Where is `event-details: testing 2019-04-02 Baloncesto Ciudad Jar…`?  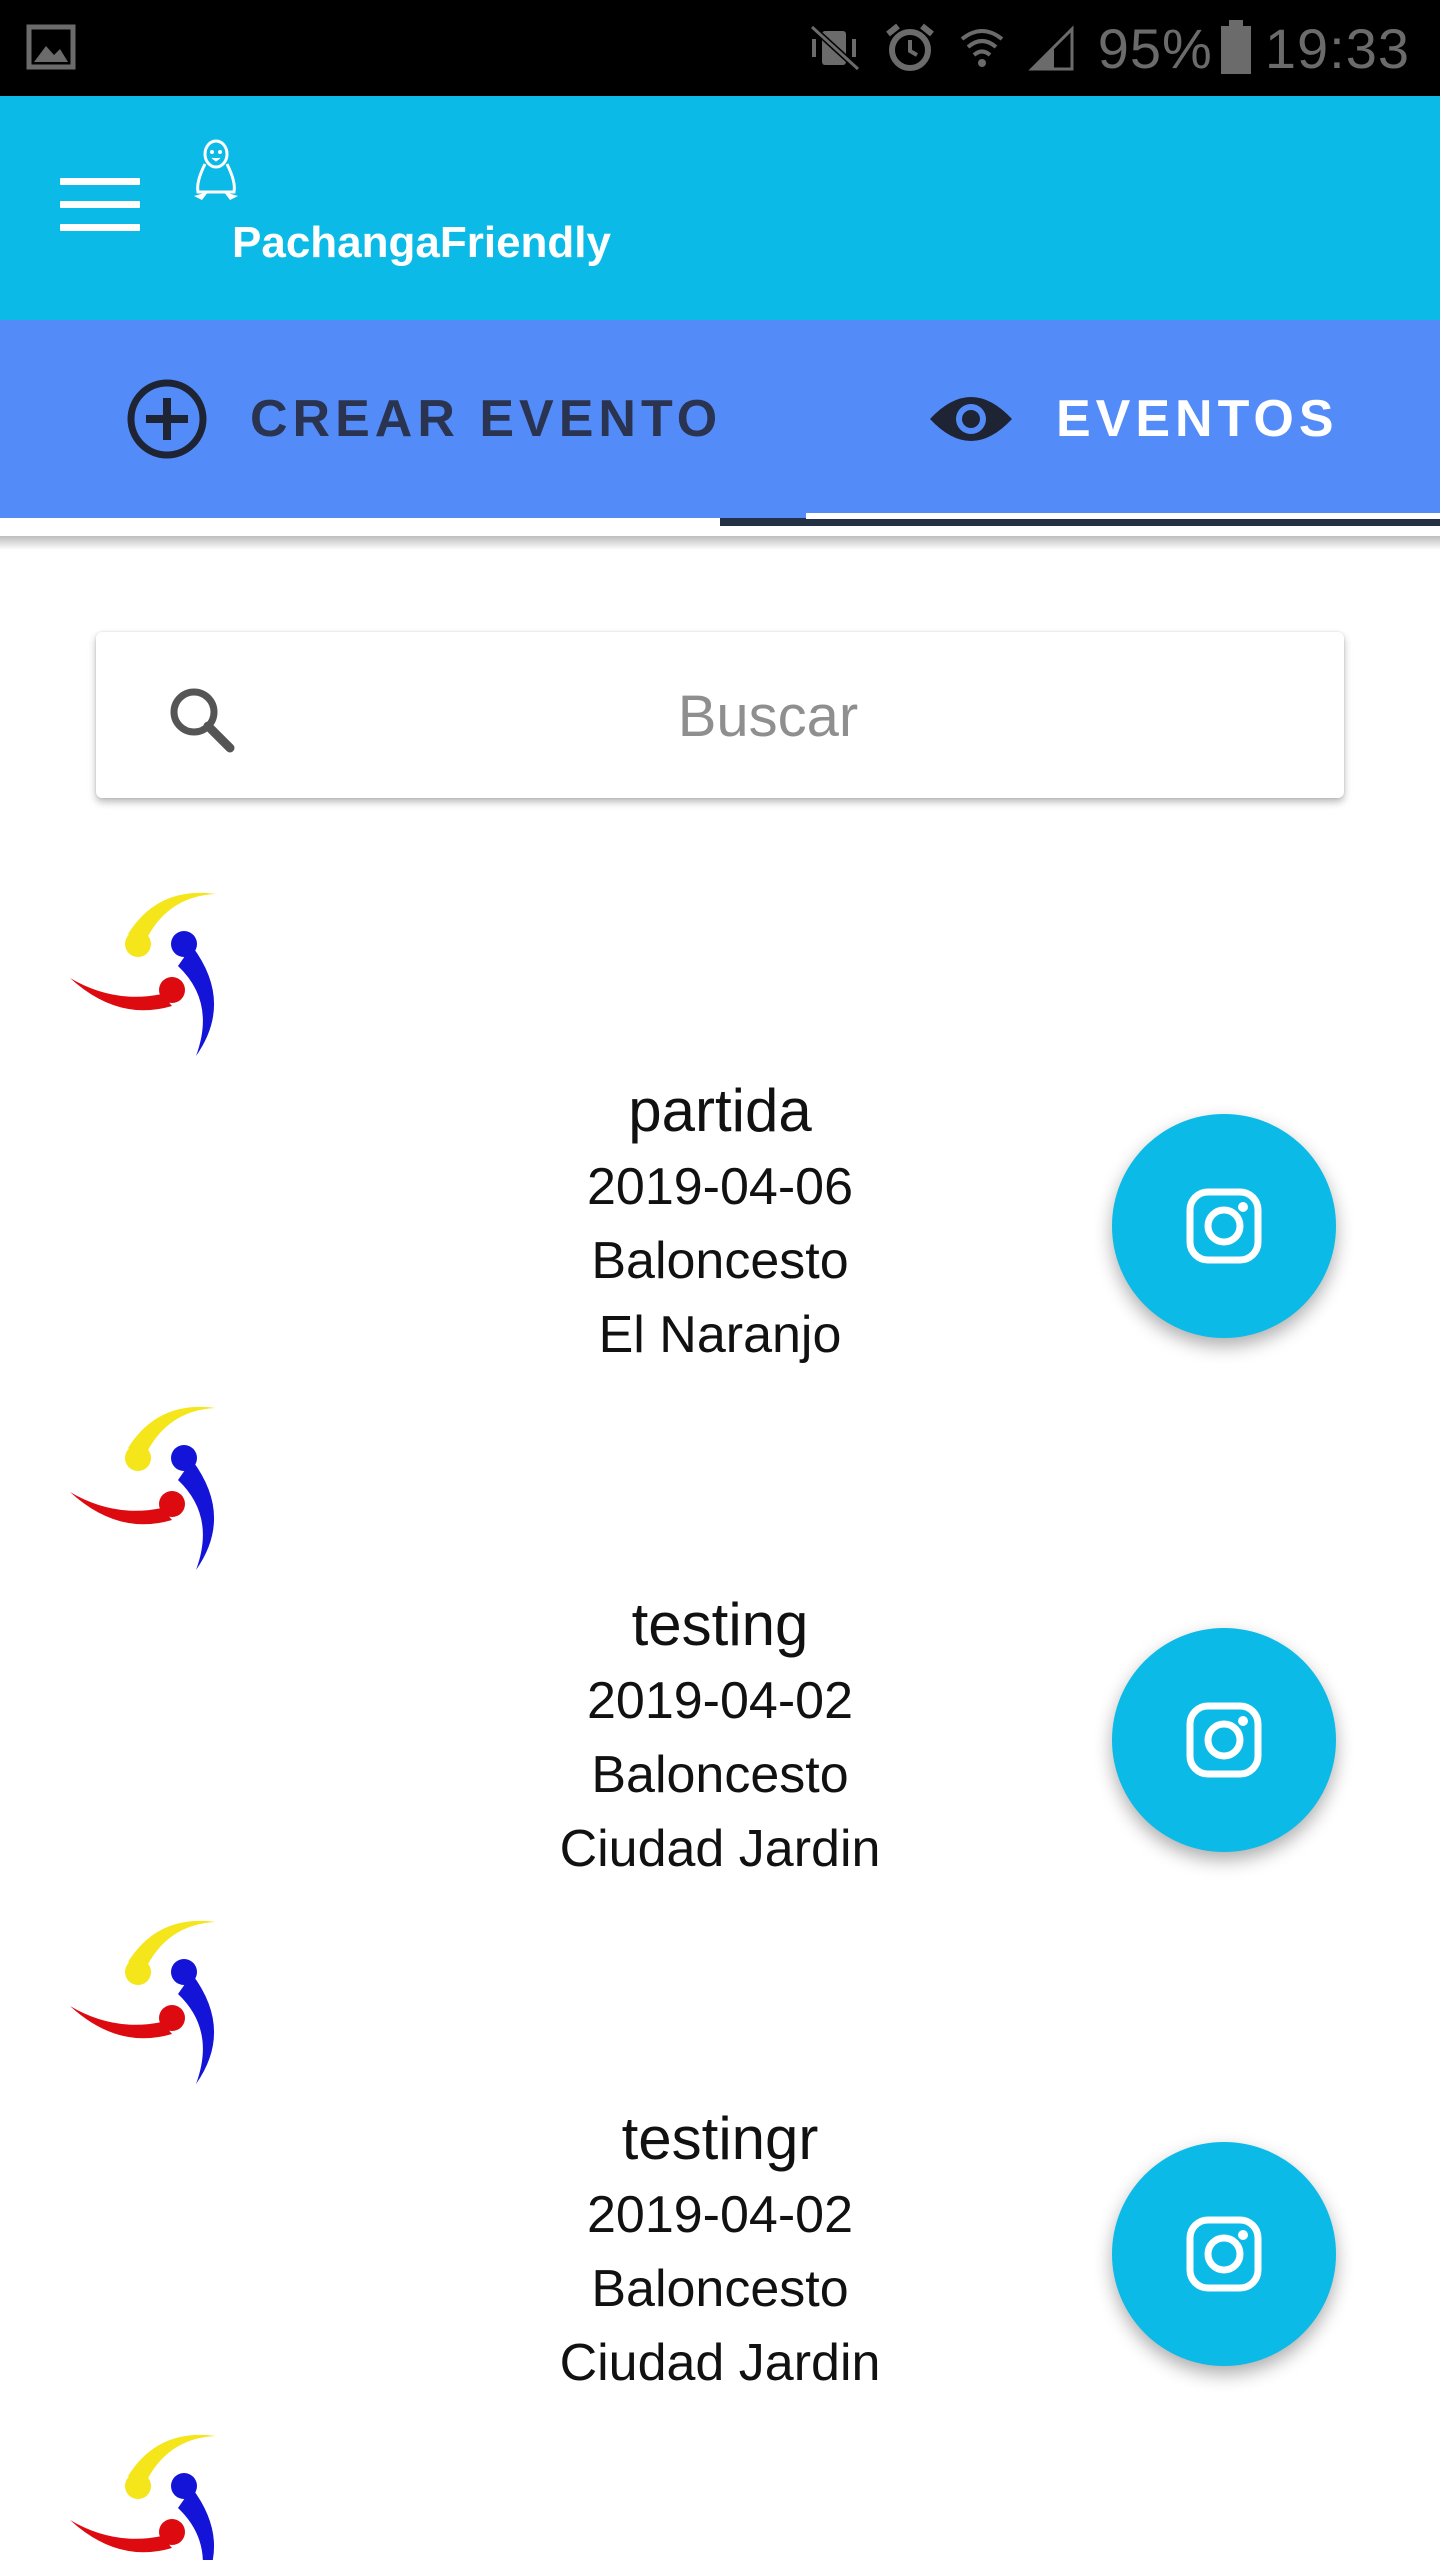 event-details: testing 2019-04-02 Baloncesto Ciudad Jar… is located at coordinates (720, 1736).